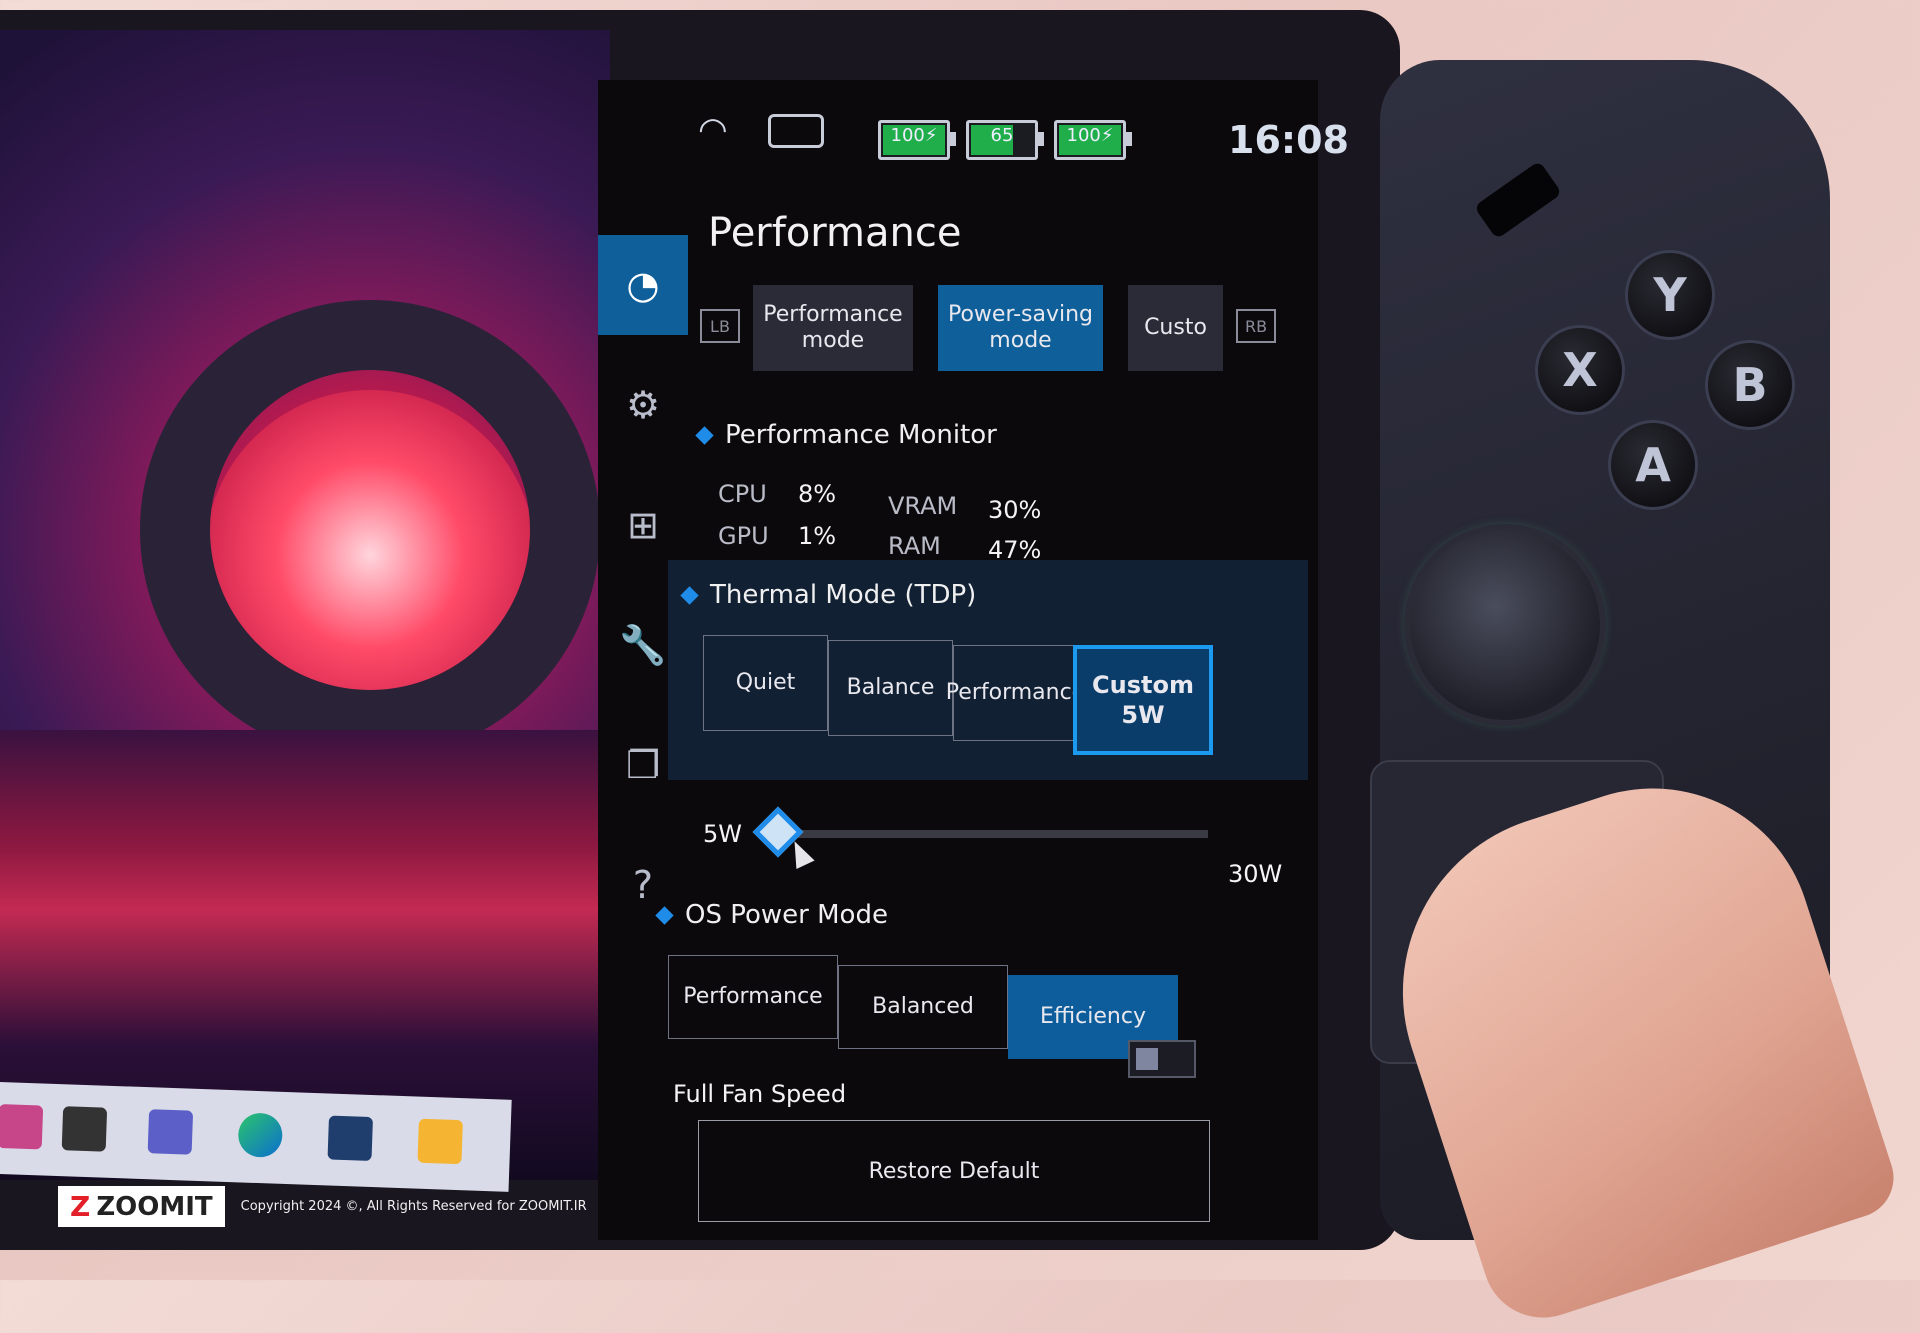 Image resolution: width=1920 pixels, height=1333 pixels. What do you see at coordinates (1162, 1059) in the screenshot?
I see `full-fan-speed-toggle` at bounding box center [1162, 1059].